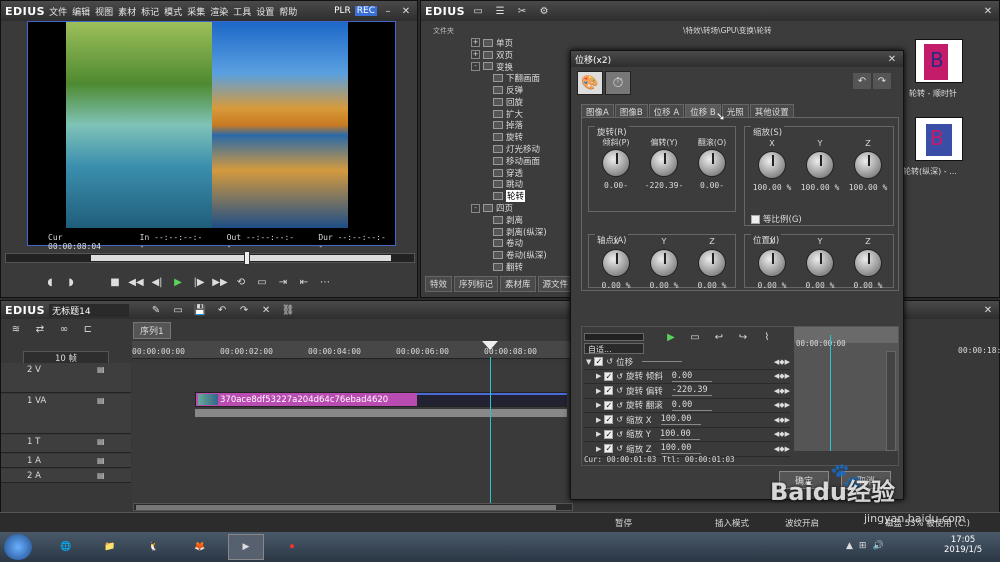 This screenshot has height=562, width=1000. Describe the element at coordinates (939, 61) in the screenshot. I see `thumb-1: B` at that location.